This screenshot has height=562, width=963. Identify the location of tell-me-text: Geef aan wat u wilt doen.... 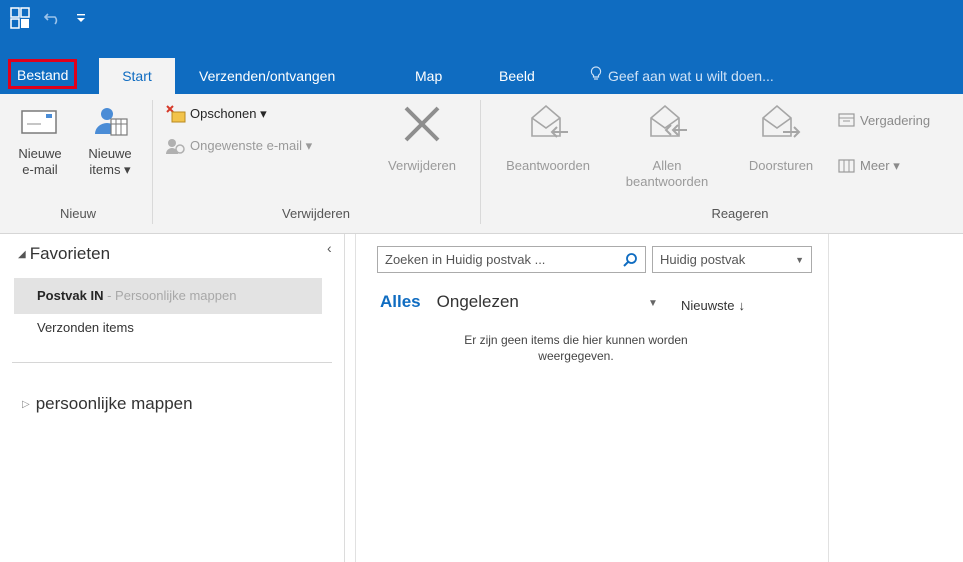
(691, 76).